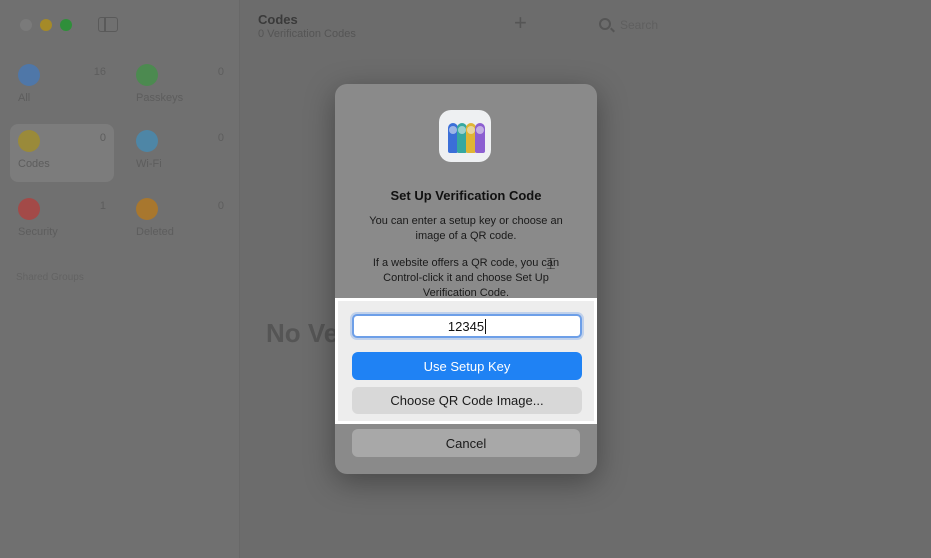 This screenshot has width=931, height=558. I want to click on sidebar-tile-passkeys: 0 Passkeys, so click(180, 87).